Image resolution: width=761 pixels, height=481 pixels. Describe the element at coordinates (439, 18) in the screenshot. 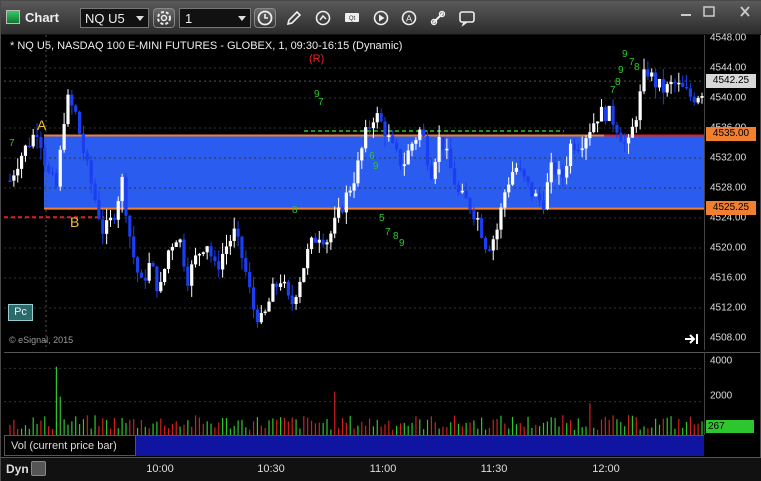

I see `link-icon` at that location.